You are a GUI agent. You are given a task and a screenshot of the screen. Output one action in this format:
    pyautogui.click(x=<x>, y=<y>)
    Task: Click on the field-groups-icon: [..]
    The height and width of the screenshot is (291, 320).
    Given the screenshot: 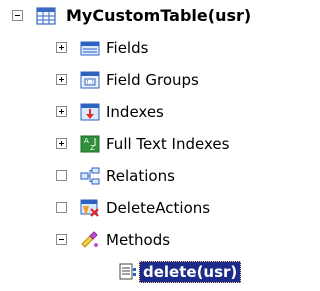 What is the action you would take?
    pyautogui.click(x=90, y=80)
    